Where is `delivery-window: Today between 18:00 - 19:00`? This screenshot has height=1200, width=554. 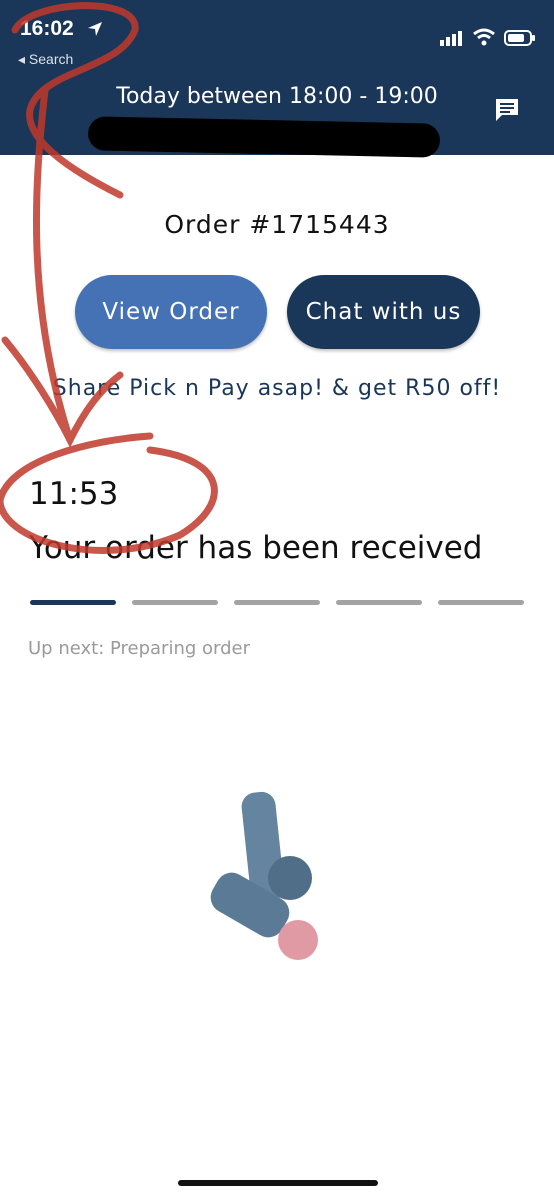
delivery-window: Today between 18:00 - 19:00 is located at coordinates (277, 96).